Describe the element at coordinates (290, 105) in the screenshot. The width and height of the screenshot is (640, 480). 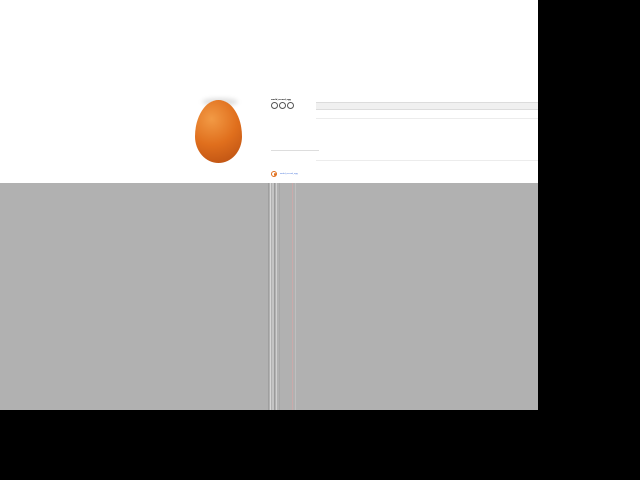
I see `share-icon` at that location.